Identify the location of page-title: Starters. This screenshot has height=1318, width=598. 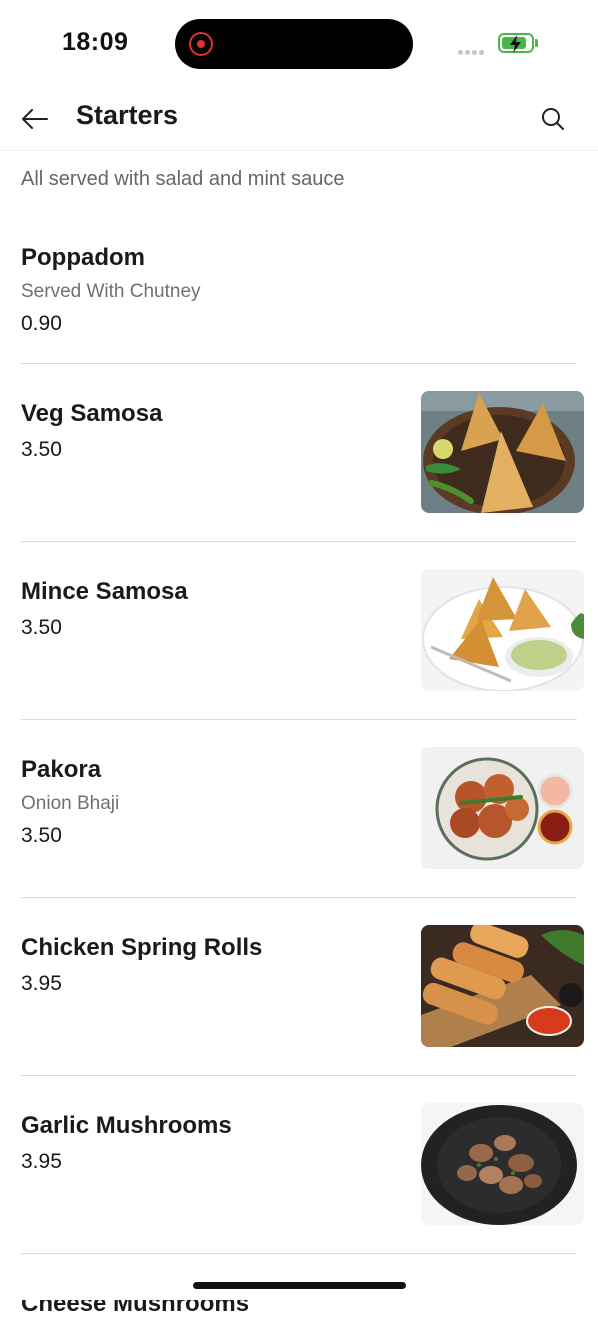
(127, 115).